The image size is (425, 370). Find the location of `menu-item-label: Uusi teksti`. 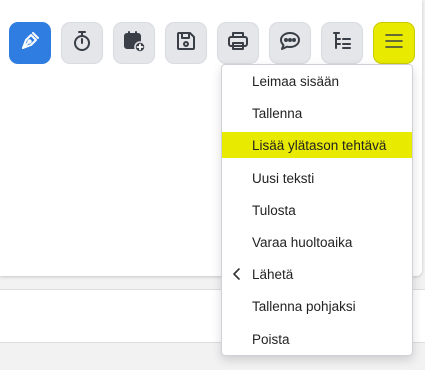

menu-item-label: Uusi teksti is located at coordinates (283, 178).